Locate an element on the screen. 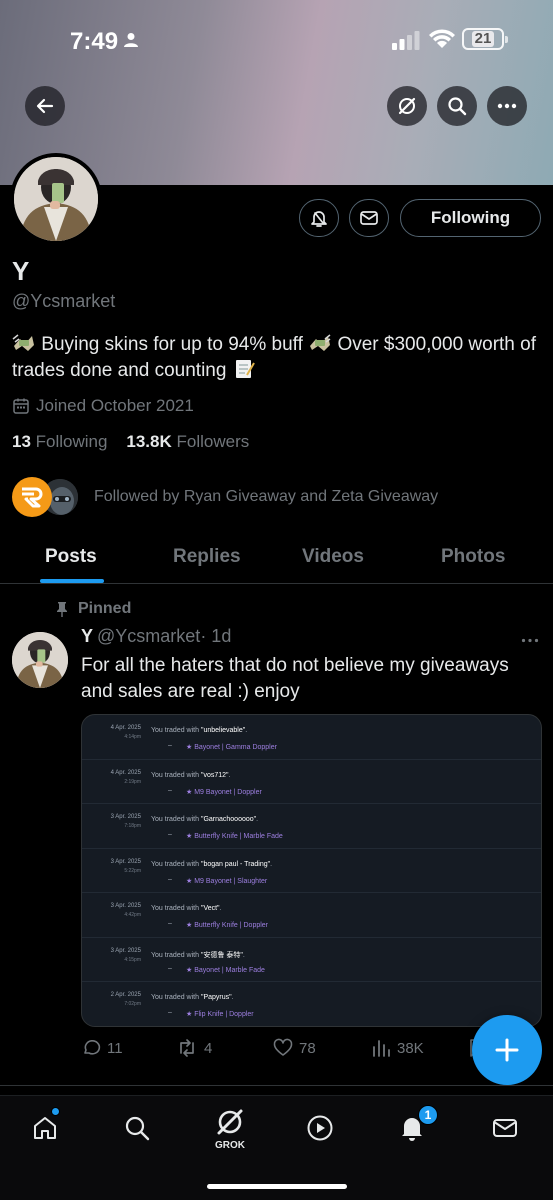 The height and width of the screenshot is (1200, 553). nav-video is located at coordinates (320, 1128).